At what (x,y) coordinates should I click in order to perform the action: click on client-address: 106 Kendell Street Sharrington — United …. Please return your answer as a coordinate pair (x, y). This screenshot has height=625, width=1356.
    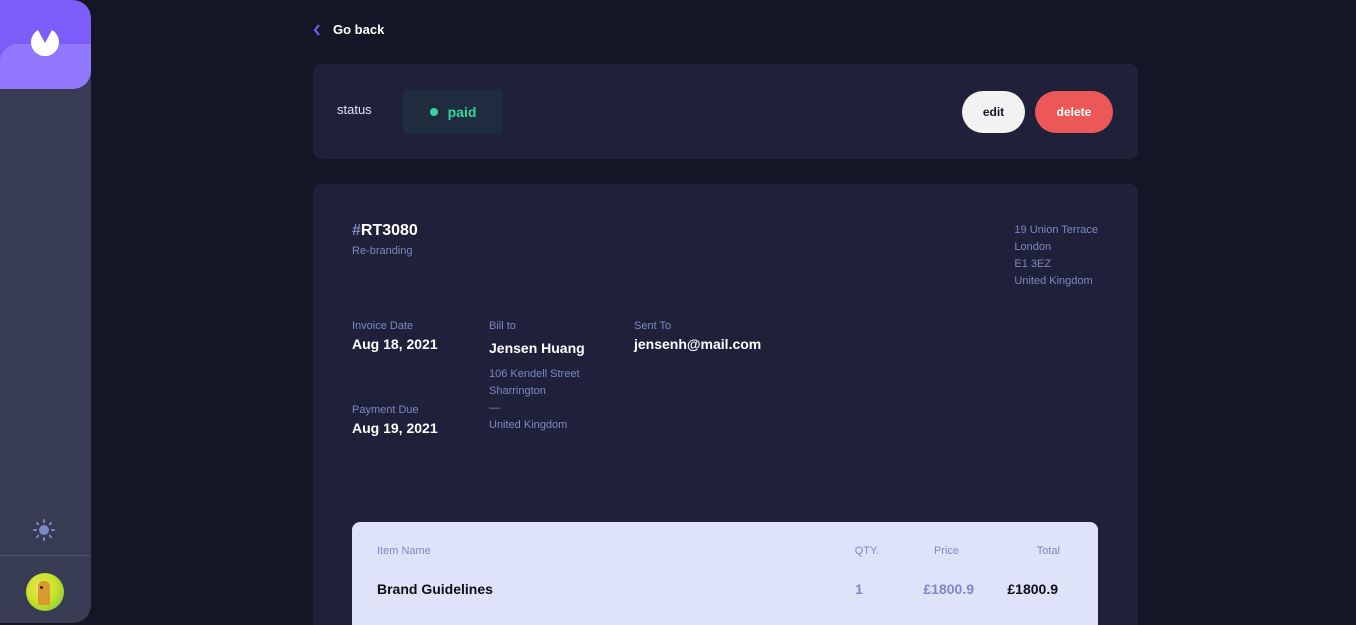
    Looking at the image, I should click on (537, 400).